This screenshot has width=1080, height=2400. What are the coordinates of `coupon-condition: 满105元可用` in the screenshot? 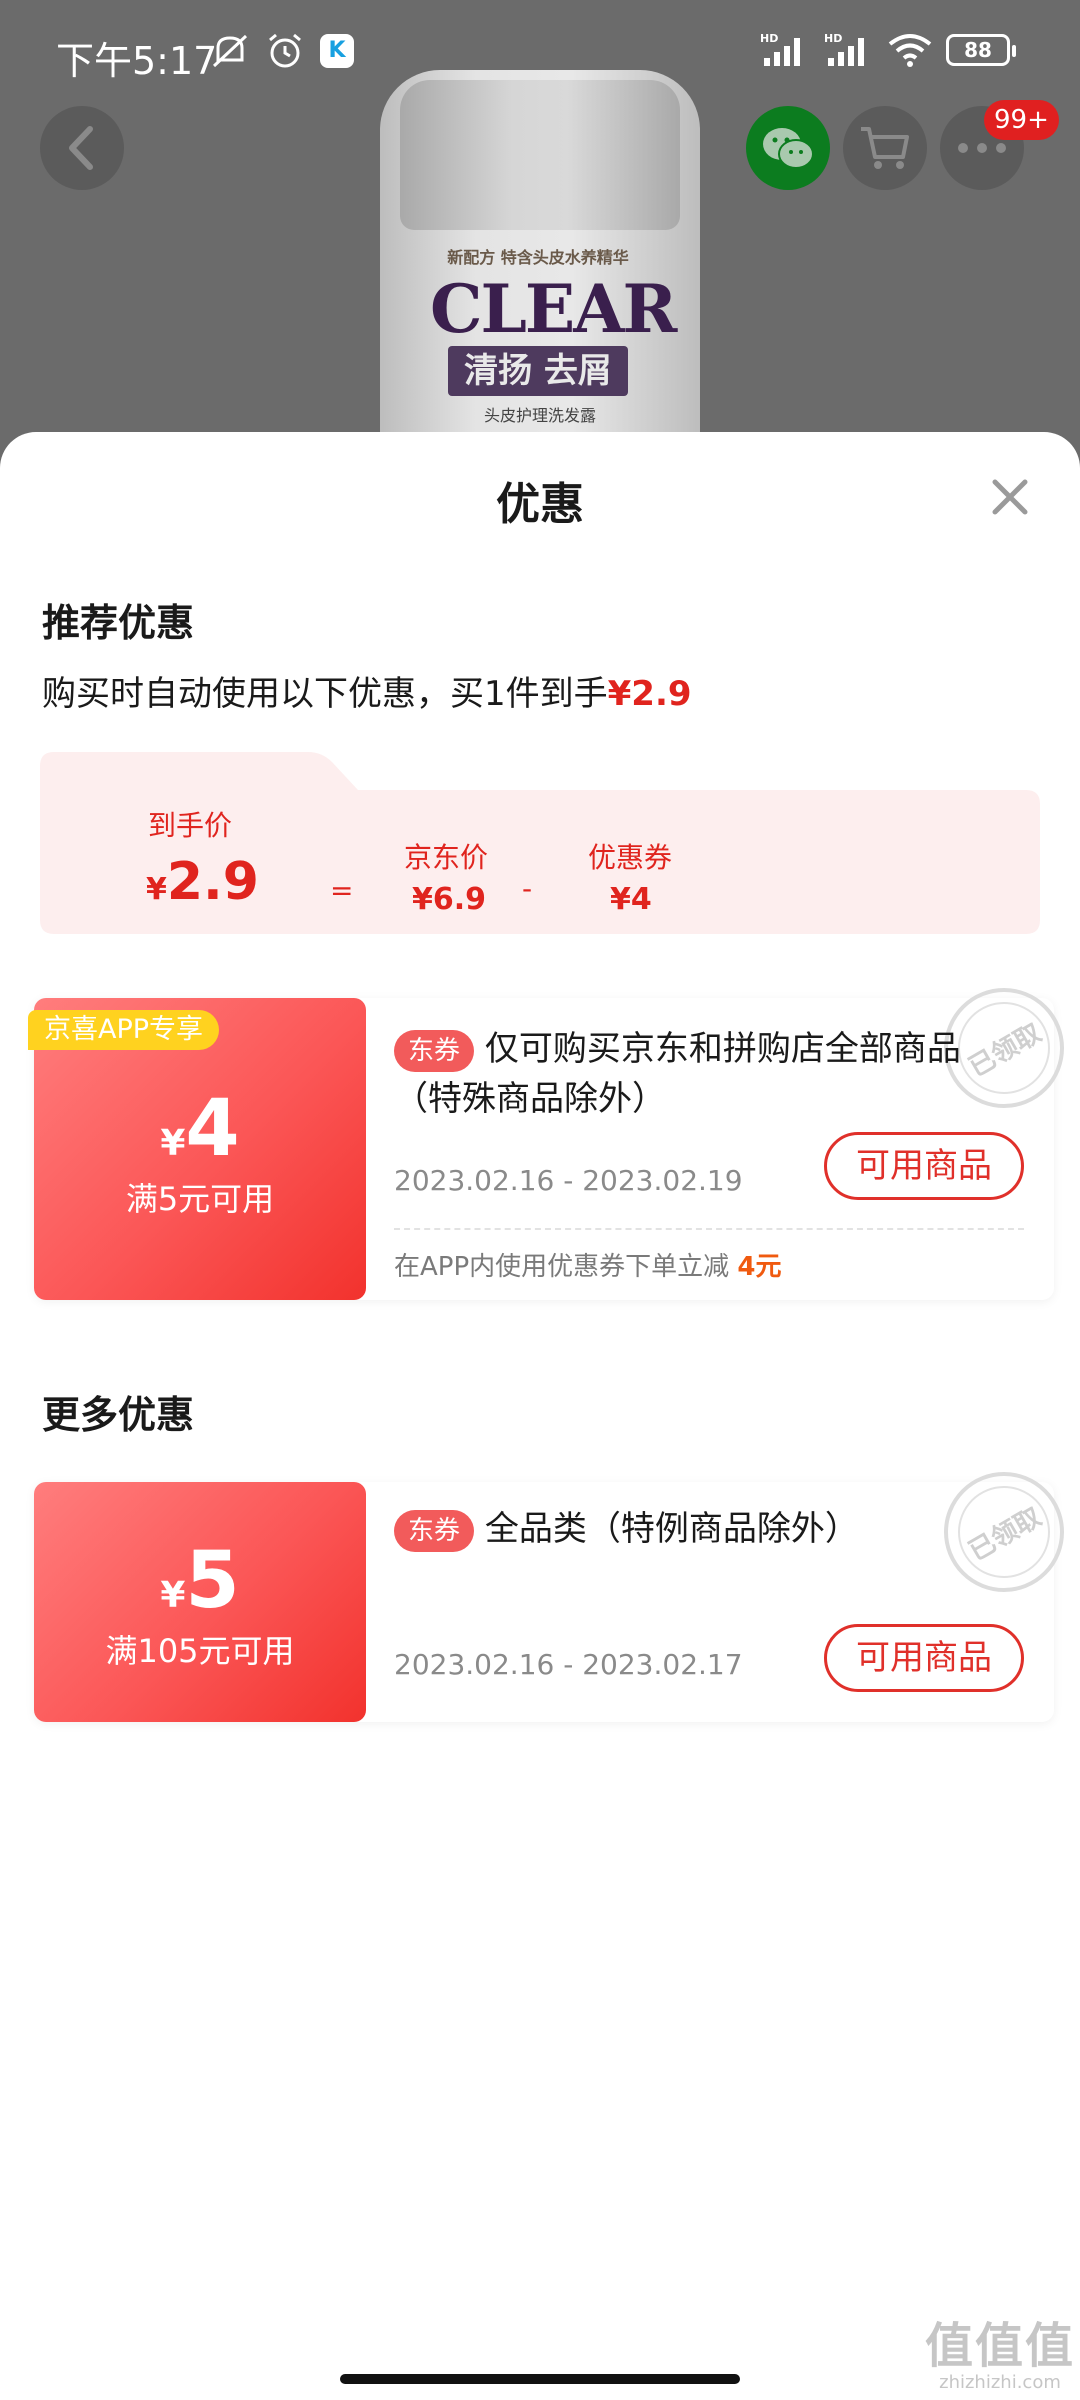 It's located at (200, 1651).